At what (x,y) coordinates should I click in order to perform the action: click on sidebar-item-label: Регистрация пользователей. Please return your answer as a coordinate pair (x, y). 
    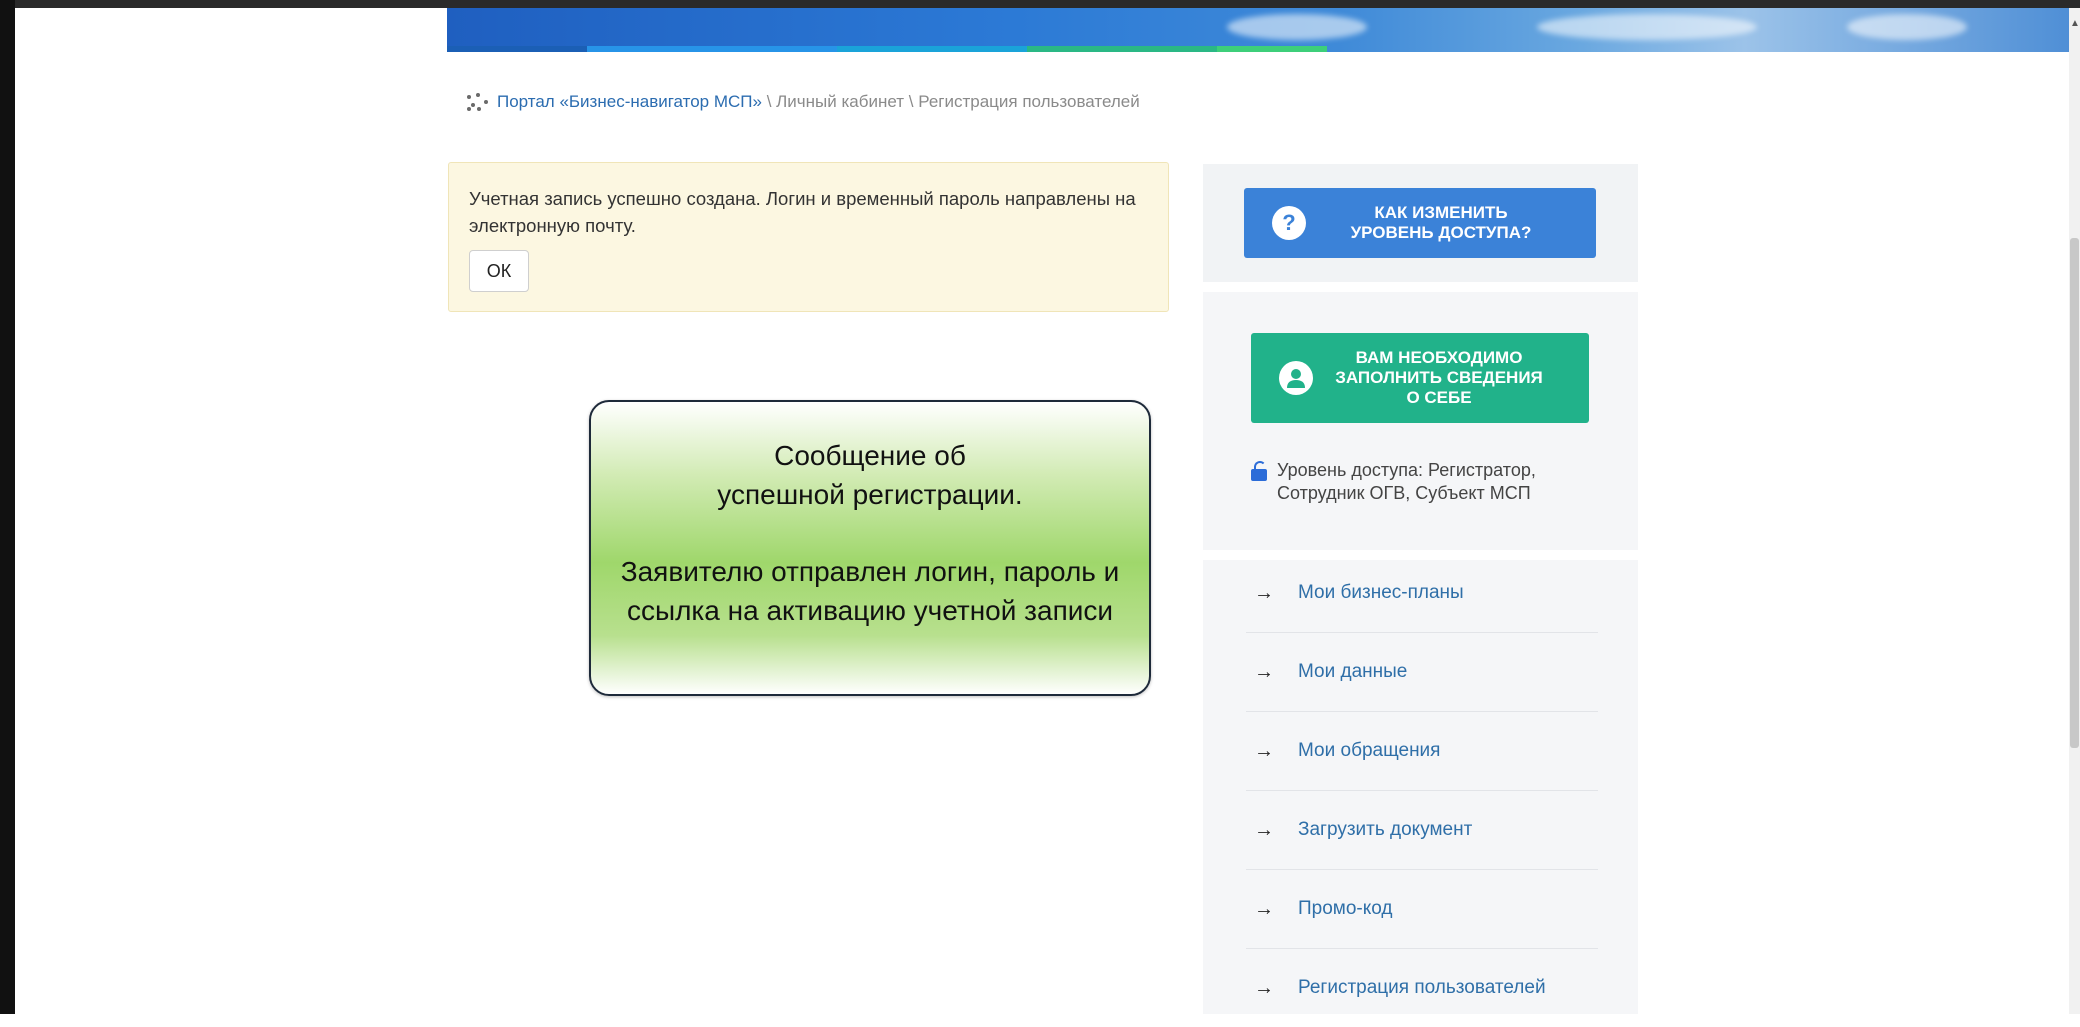
    Looking at the image, I should click on (1422, 987).